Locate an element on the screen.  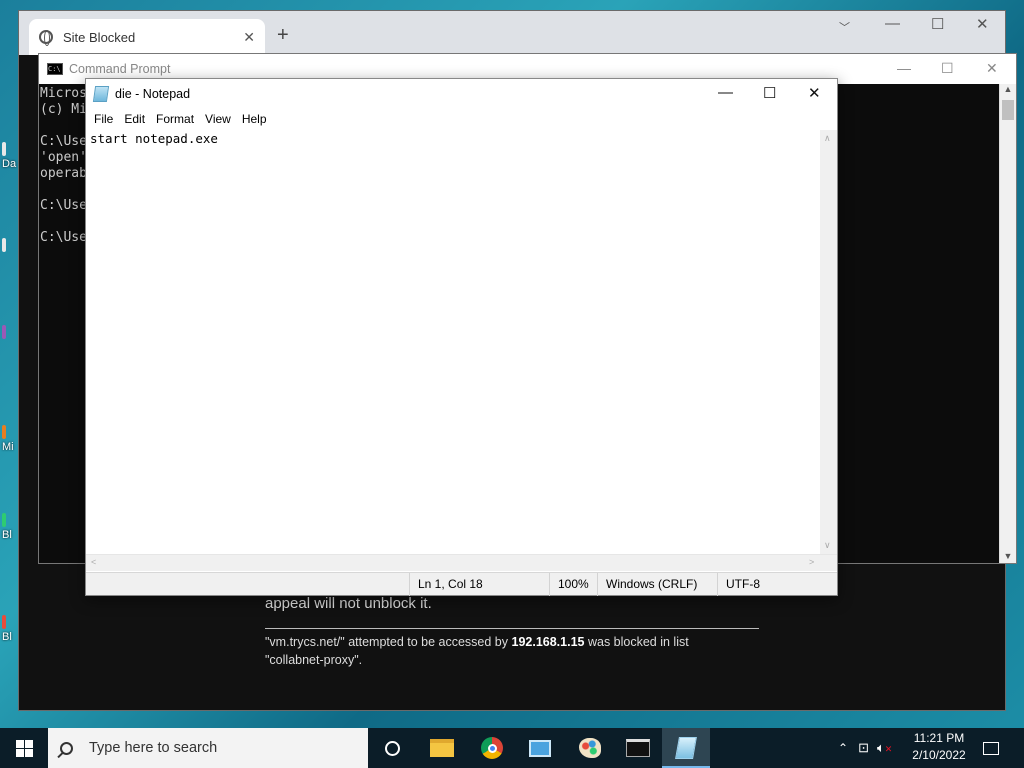
scroll-up-icon: ▲ is located at coordinates (1008, 89).